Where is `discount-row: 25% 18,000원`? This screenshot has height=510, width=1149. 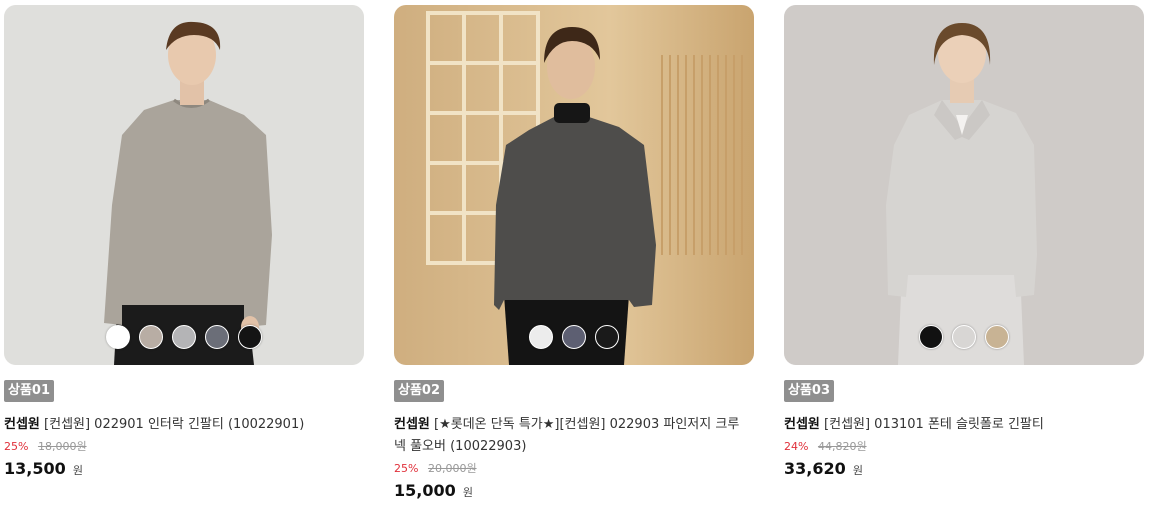 discount-row: 25% 18,000원 is located at coordinates (184, 447).